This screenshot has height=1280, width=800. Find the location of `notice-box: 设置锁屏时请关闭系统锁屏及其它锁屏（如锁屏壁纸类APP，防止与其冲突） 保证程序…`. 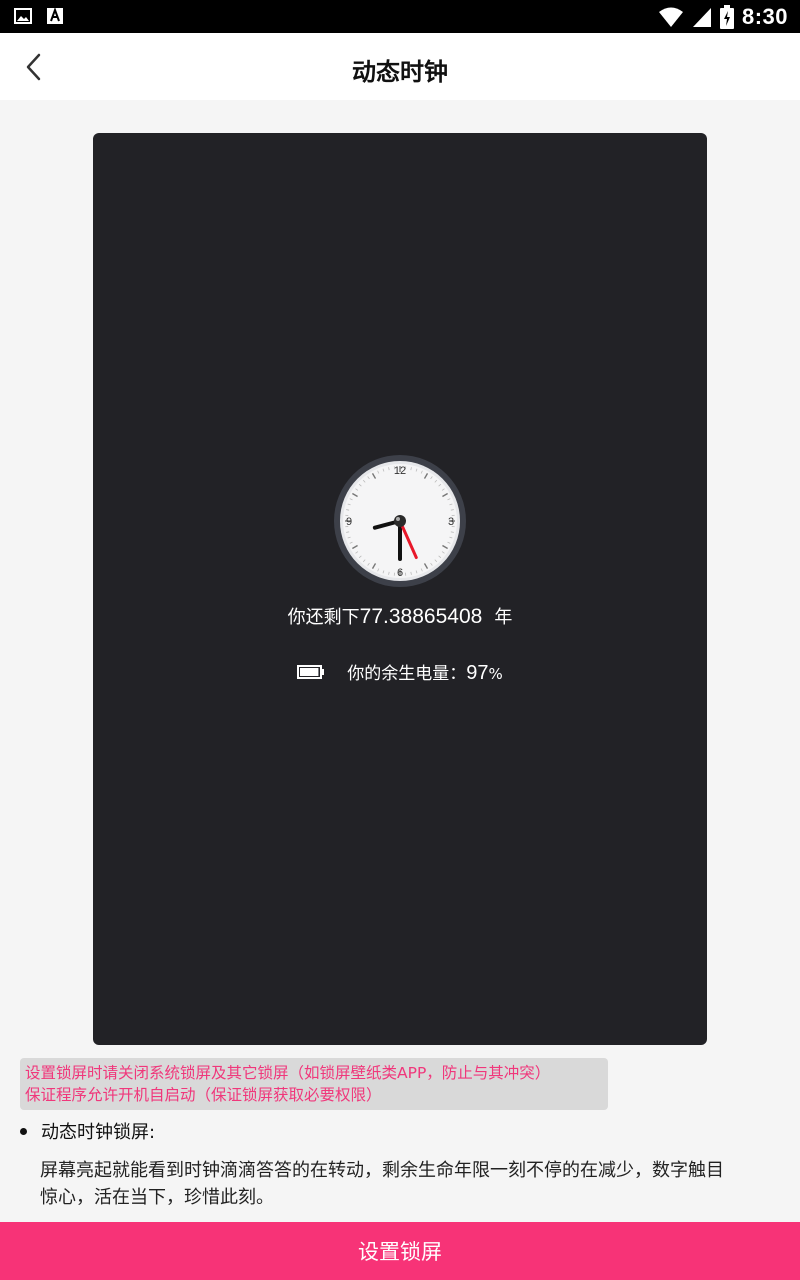

notice-box: 设置锁屏时请关闭系统锁屏及其它锁屏（如锁屏壁纸类APP，防止与其冲突） 保证程序… is located at coordinates (314, 1084).